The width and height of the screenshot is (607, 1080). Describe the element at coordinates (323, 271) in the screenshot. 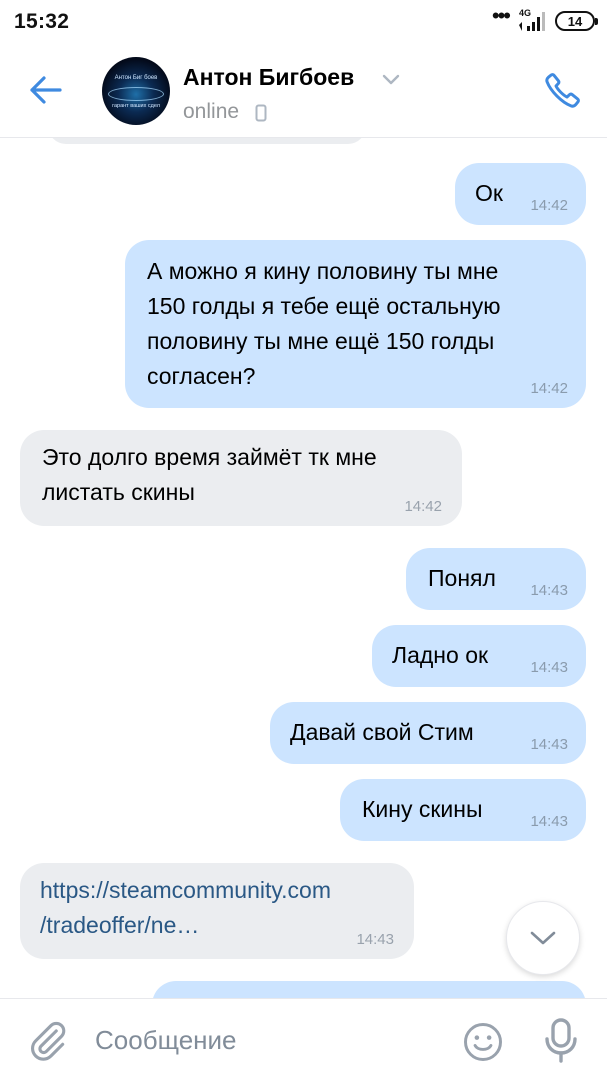

I see `message-text-line: А можно я кину половину ты мне` at that location.